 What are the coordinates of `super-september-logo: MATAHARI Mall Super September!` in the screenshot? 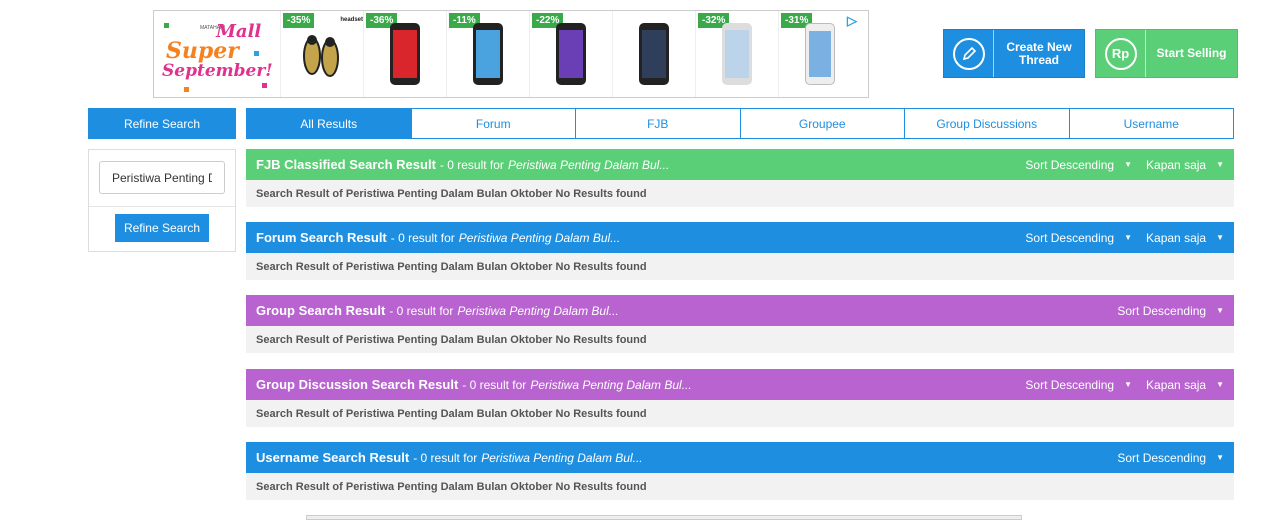 It's located at (217, 54).